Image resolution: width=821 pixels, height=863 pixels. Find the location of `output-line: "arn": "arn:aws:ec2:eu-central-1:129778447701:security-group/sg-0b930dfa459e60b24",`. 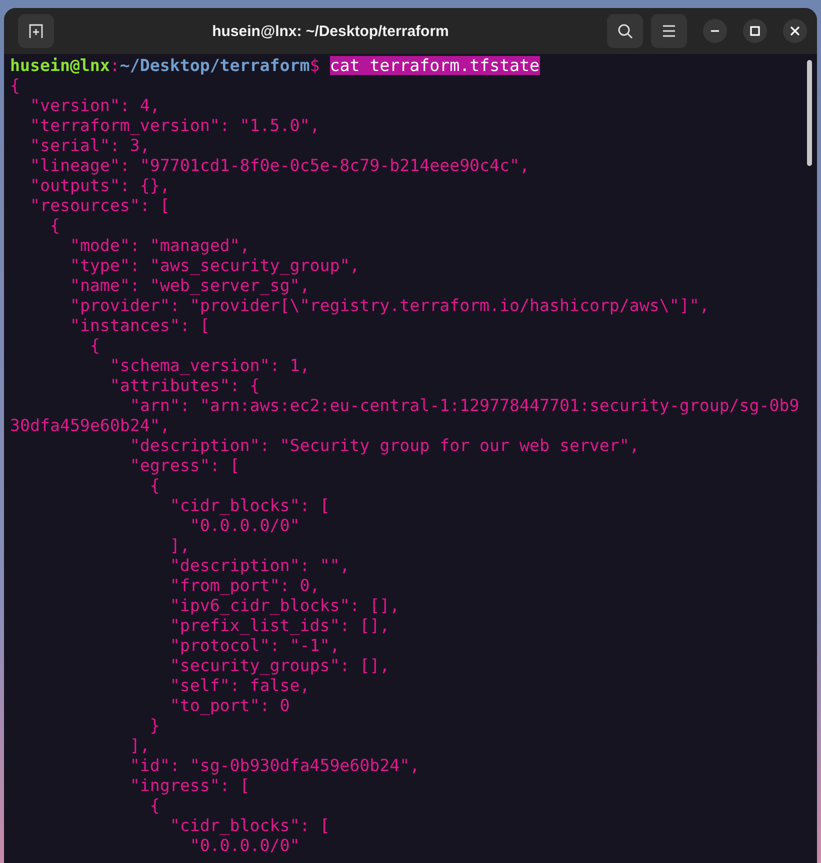

output-line: "arn": "arn:aws:ec2:eu-central-1:129778447701:security-group/sg-0b930dfa459e60b24", is located at coordinates (405, 416).